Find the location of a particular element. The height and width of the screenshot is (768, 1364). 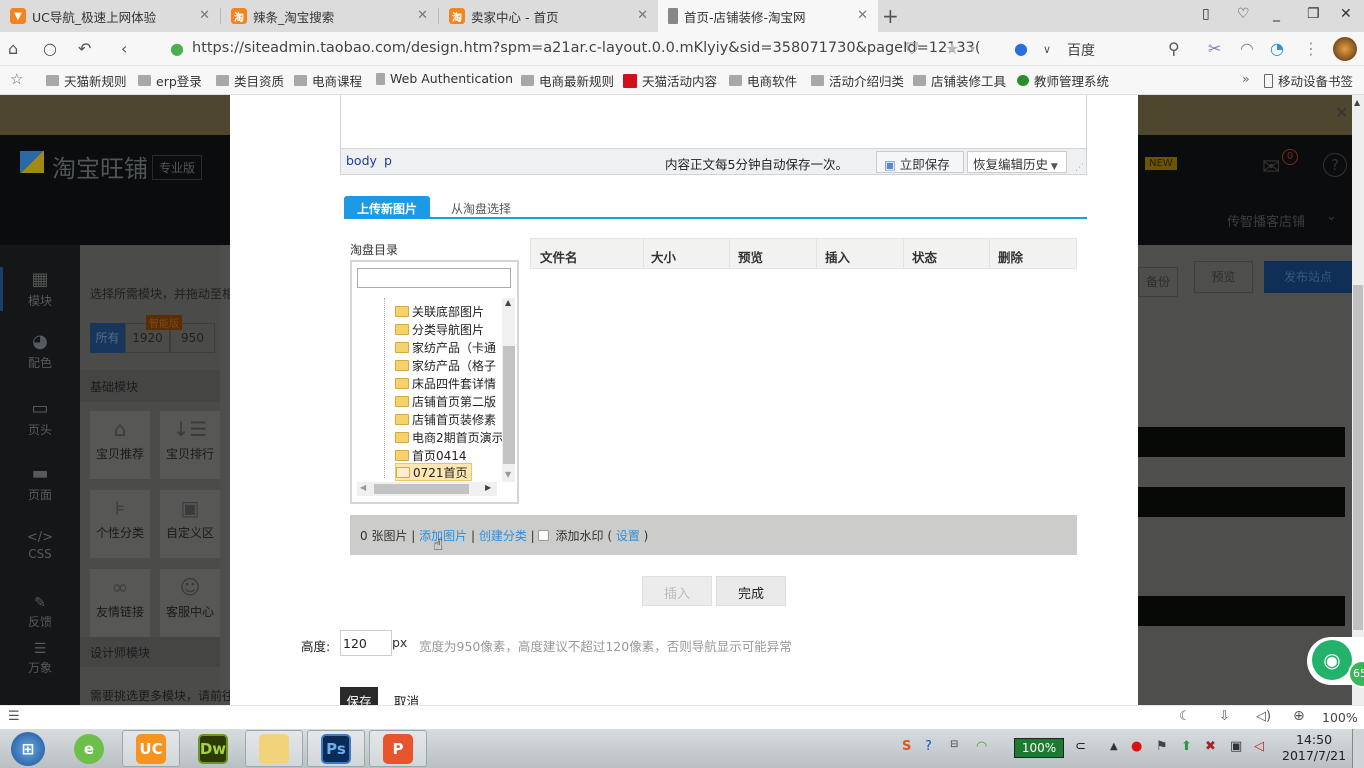

skin-icon: ♡ is located at coordinates (1243, 14).